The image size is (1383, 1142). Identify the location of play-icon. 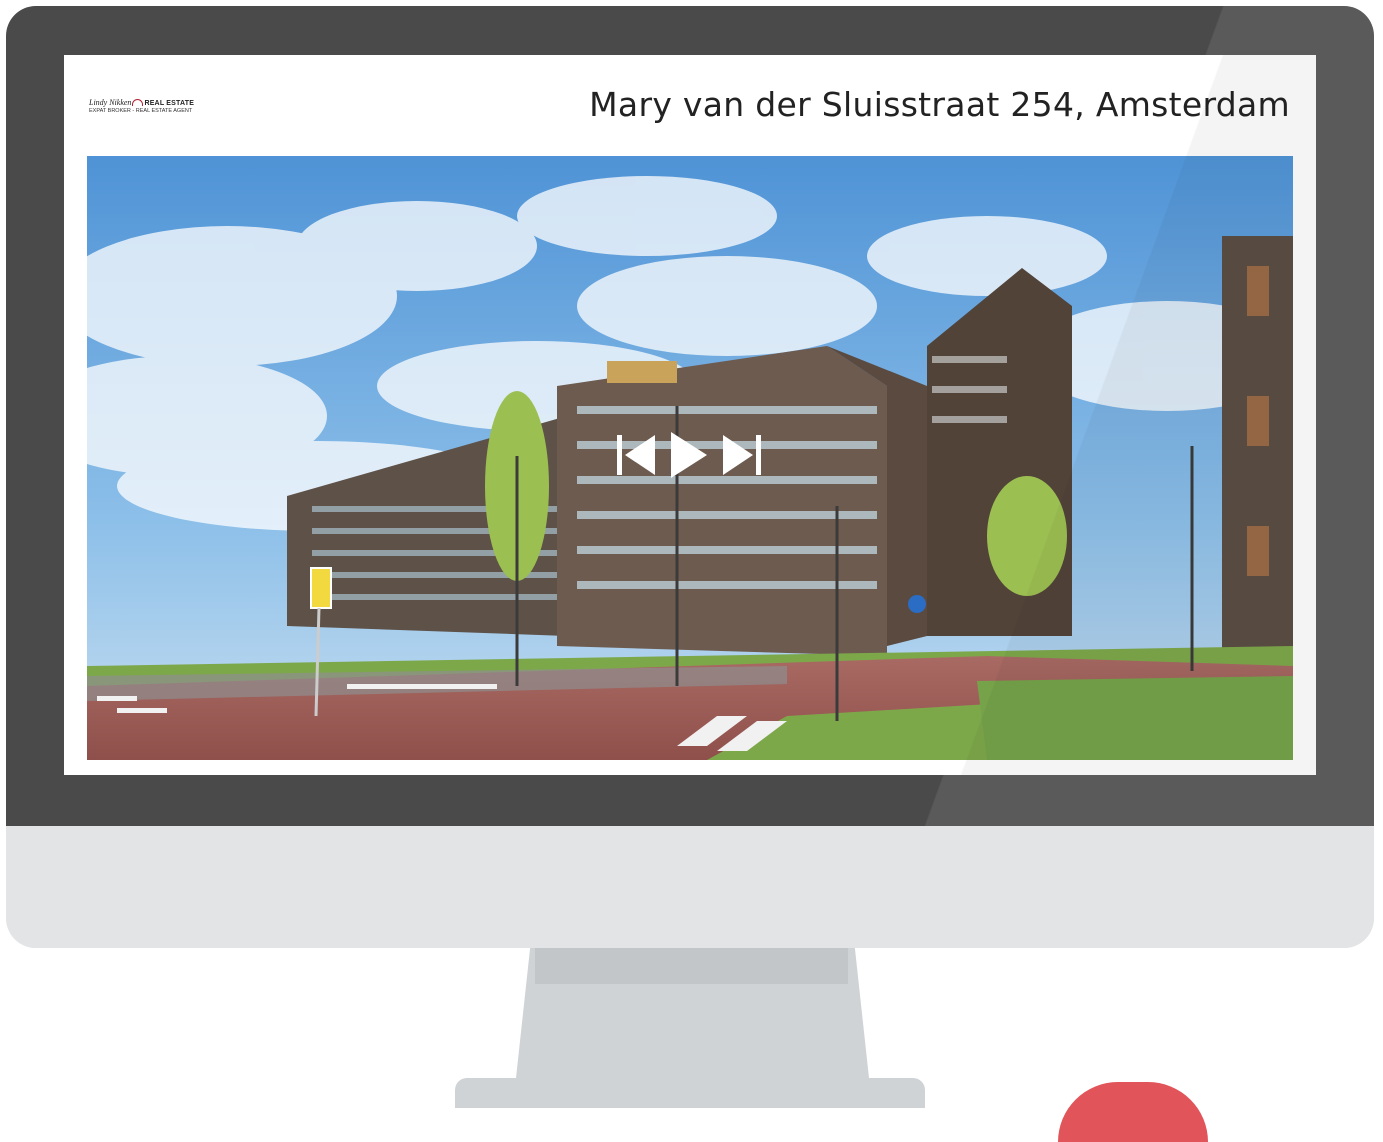
(689, 455).